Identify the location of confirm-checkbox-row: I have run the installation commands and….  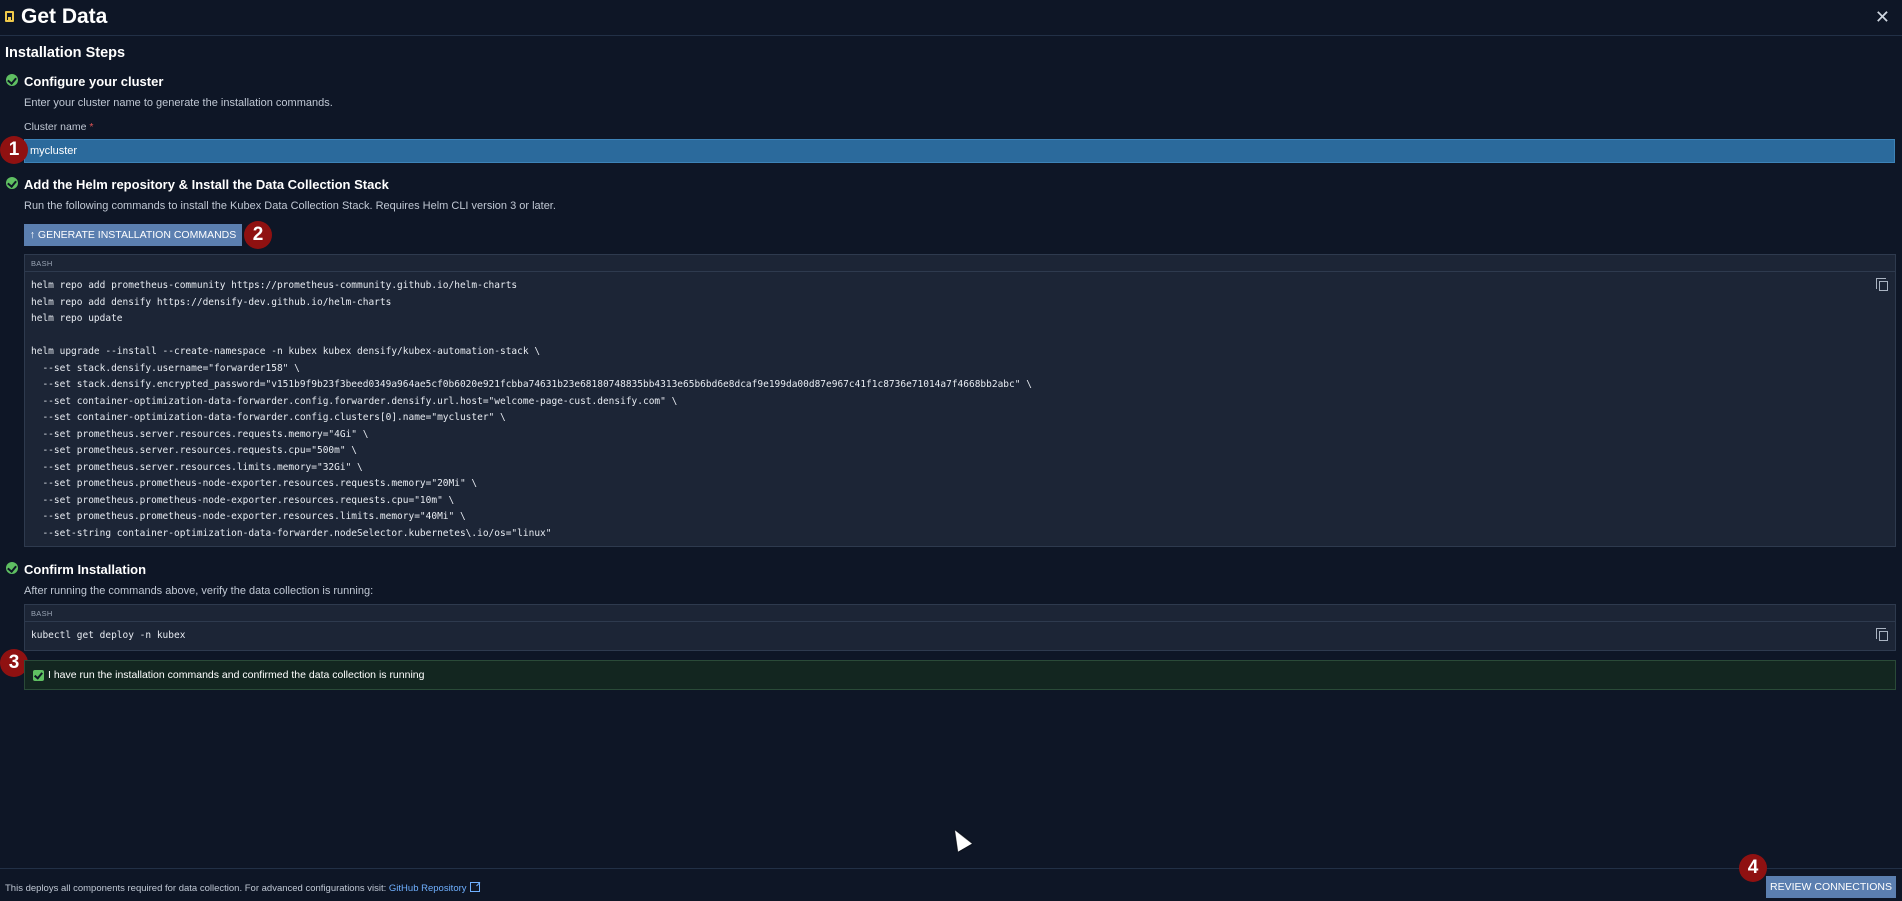
(960, 675).